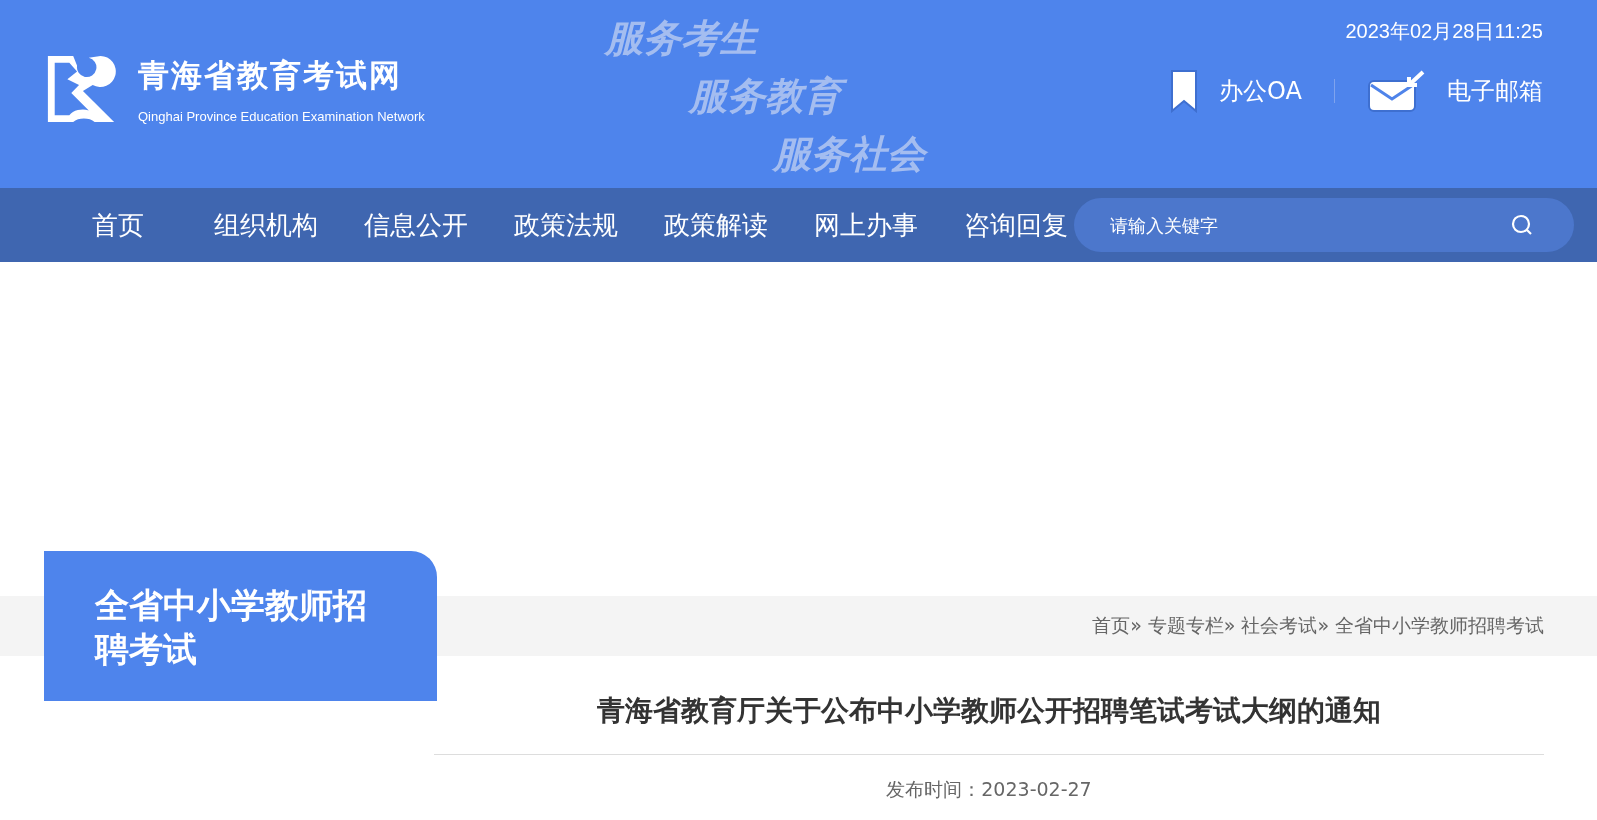 Image resolution: width=1597 pixels, height=820 pixels. I want to click on header-link: 办公OA, so click(1235, 91).